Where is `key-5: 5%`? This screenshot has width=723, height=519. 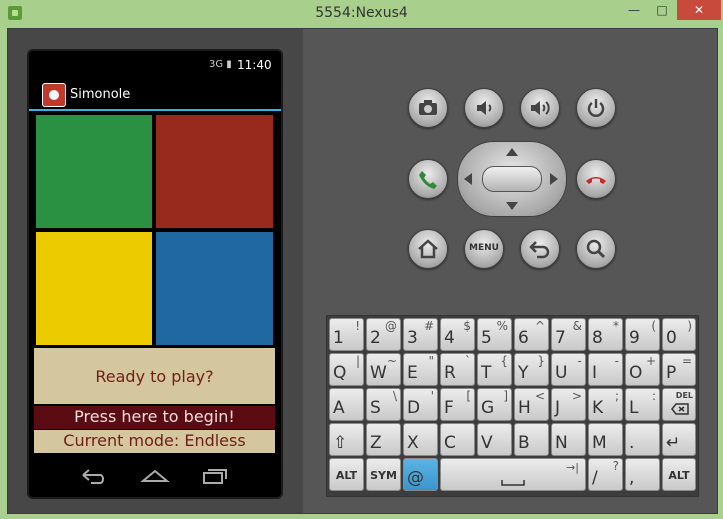
key-5: 5% is located at coordinates (494, 334).